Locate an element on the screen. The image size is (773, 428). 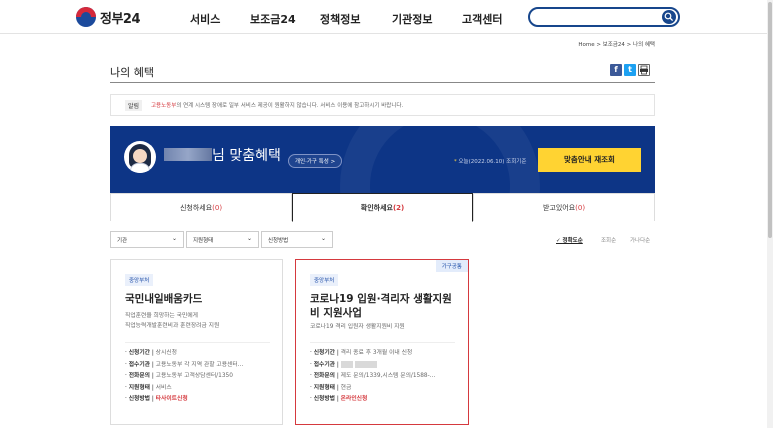
detail-agency: · 접수기관 | is located at coordinates (372, 366).